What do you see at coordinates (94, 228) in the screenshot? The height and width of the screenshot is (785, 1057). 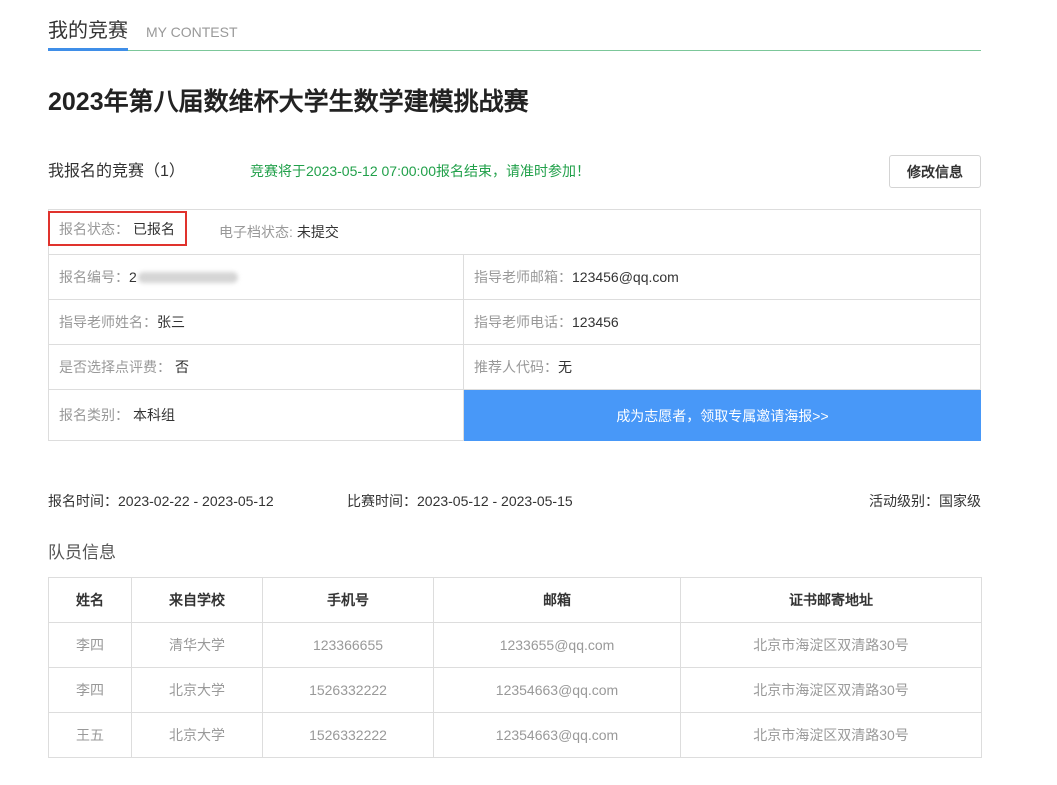 I see `registration-status-label: 报名状态：` at bounding box center [94, 228].